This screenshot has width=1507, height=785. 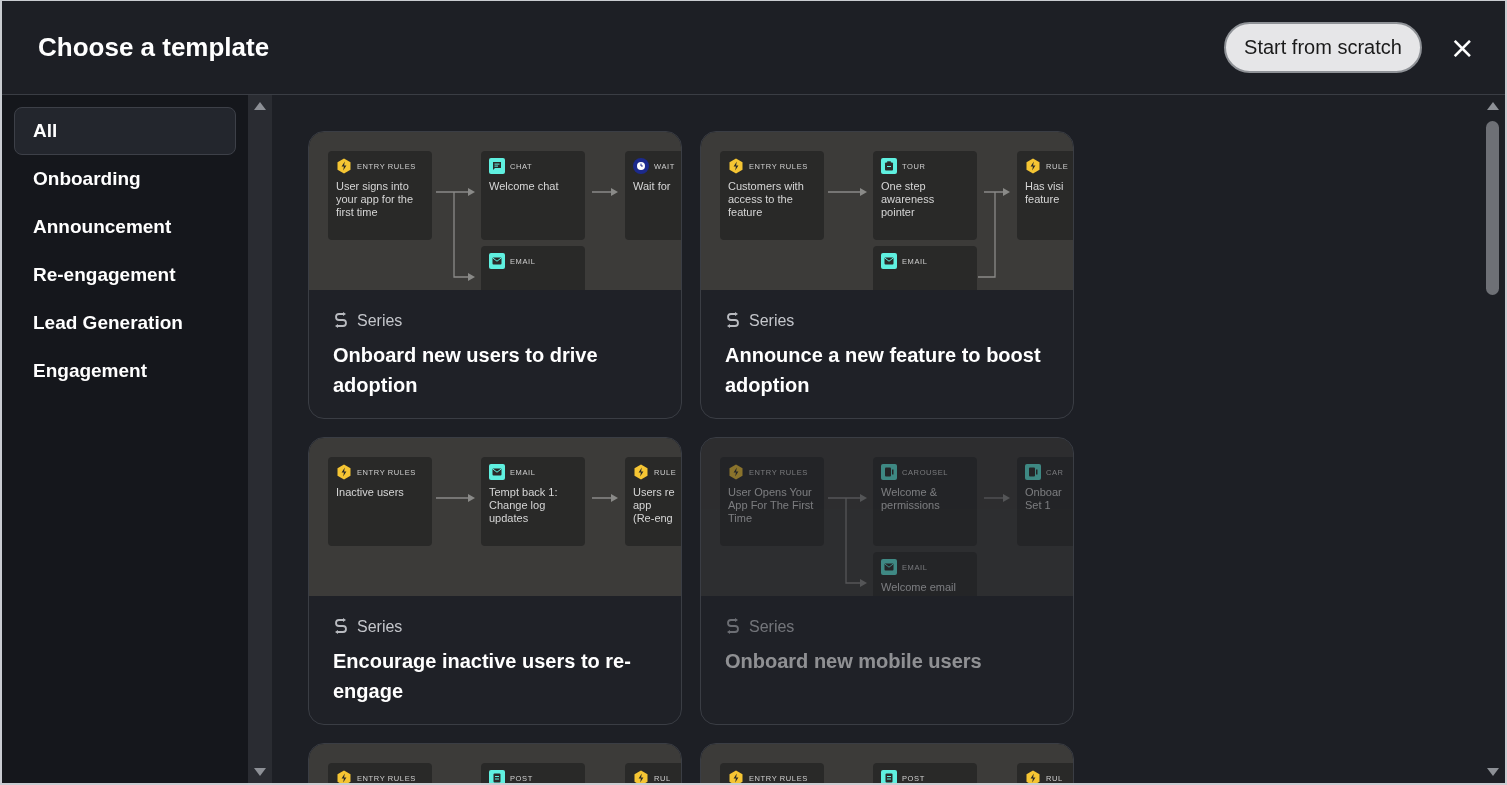 What do you see at coordinates (125, 371) in the screenshot?
I see `category-item: Engagement` at bounding box center [125, 371].